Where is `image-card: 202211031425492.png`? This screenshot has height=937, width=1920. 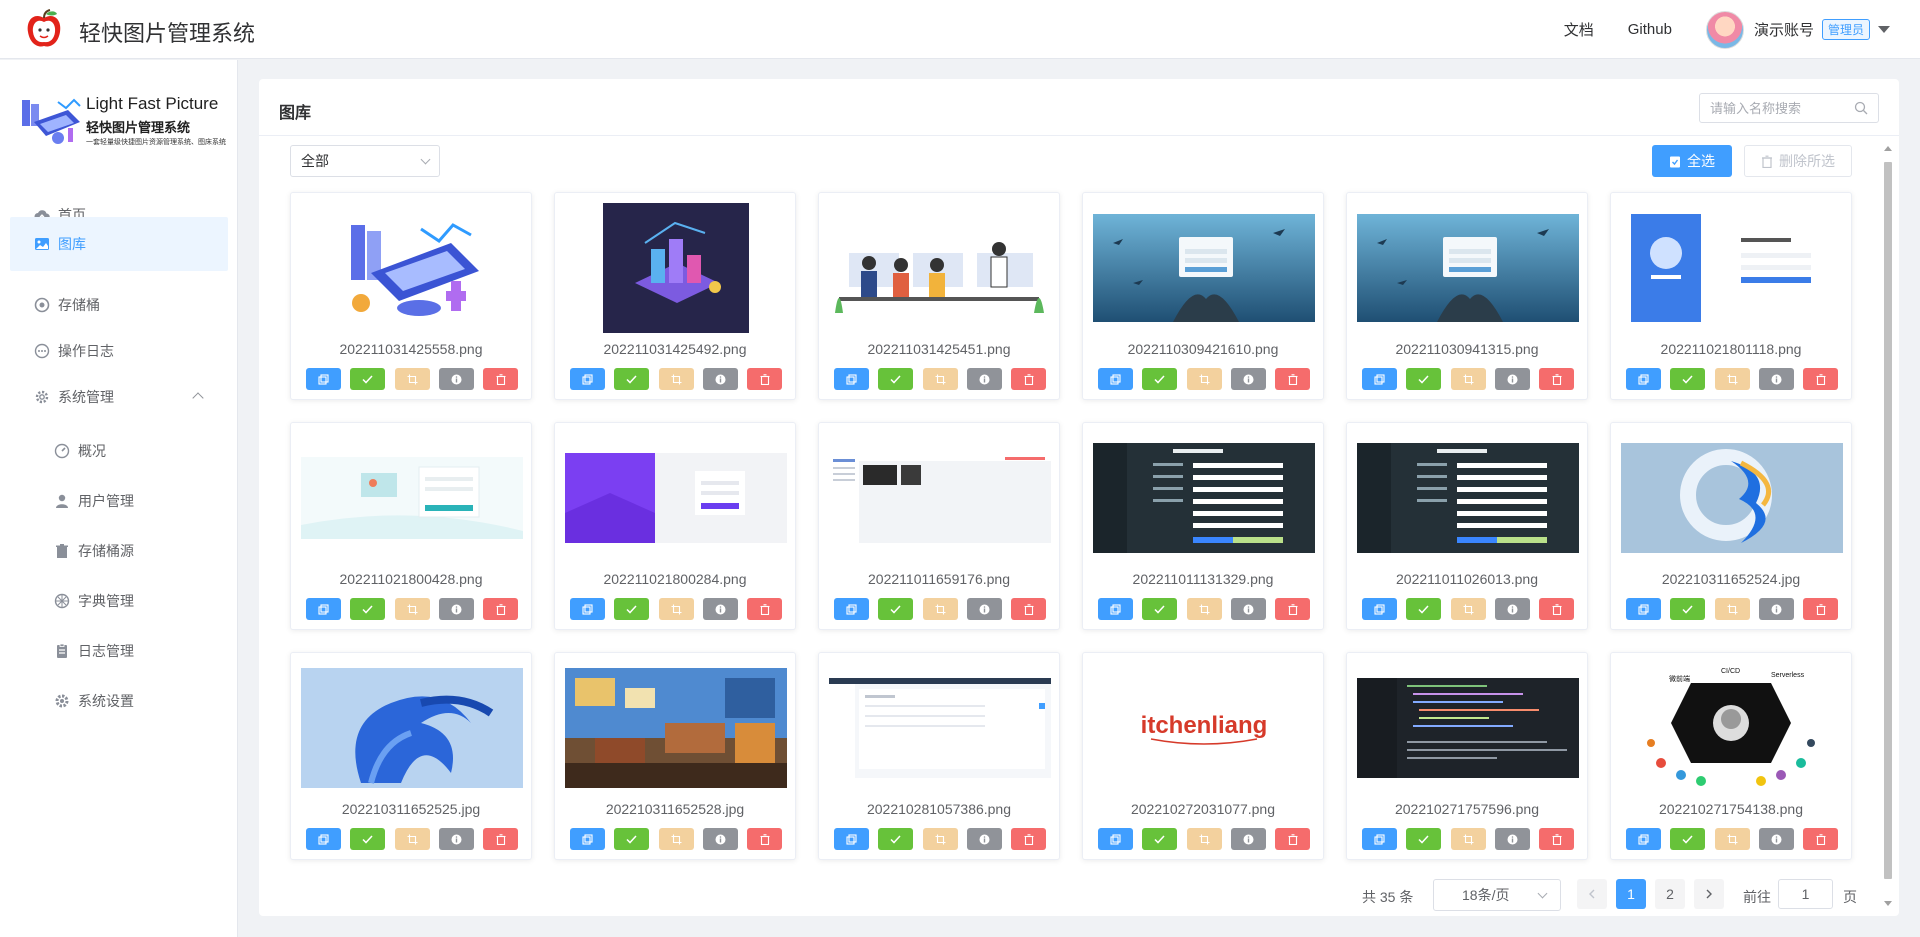 image-card: 202211031425492.png is located at coordinates (675, 296).